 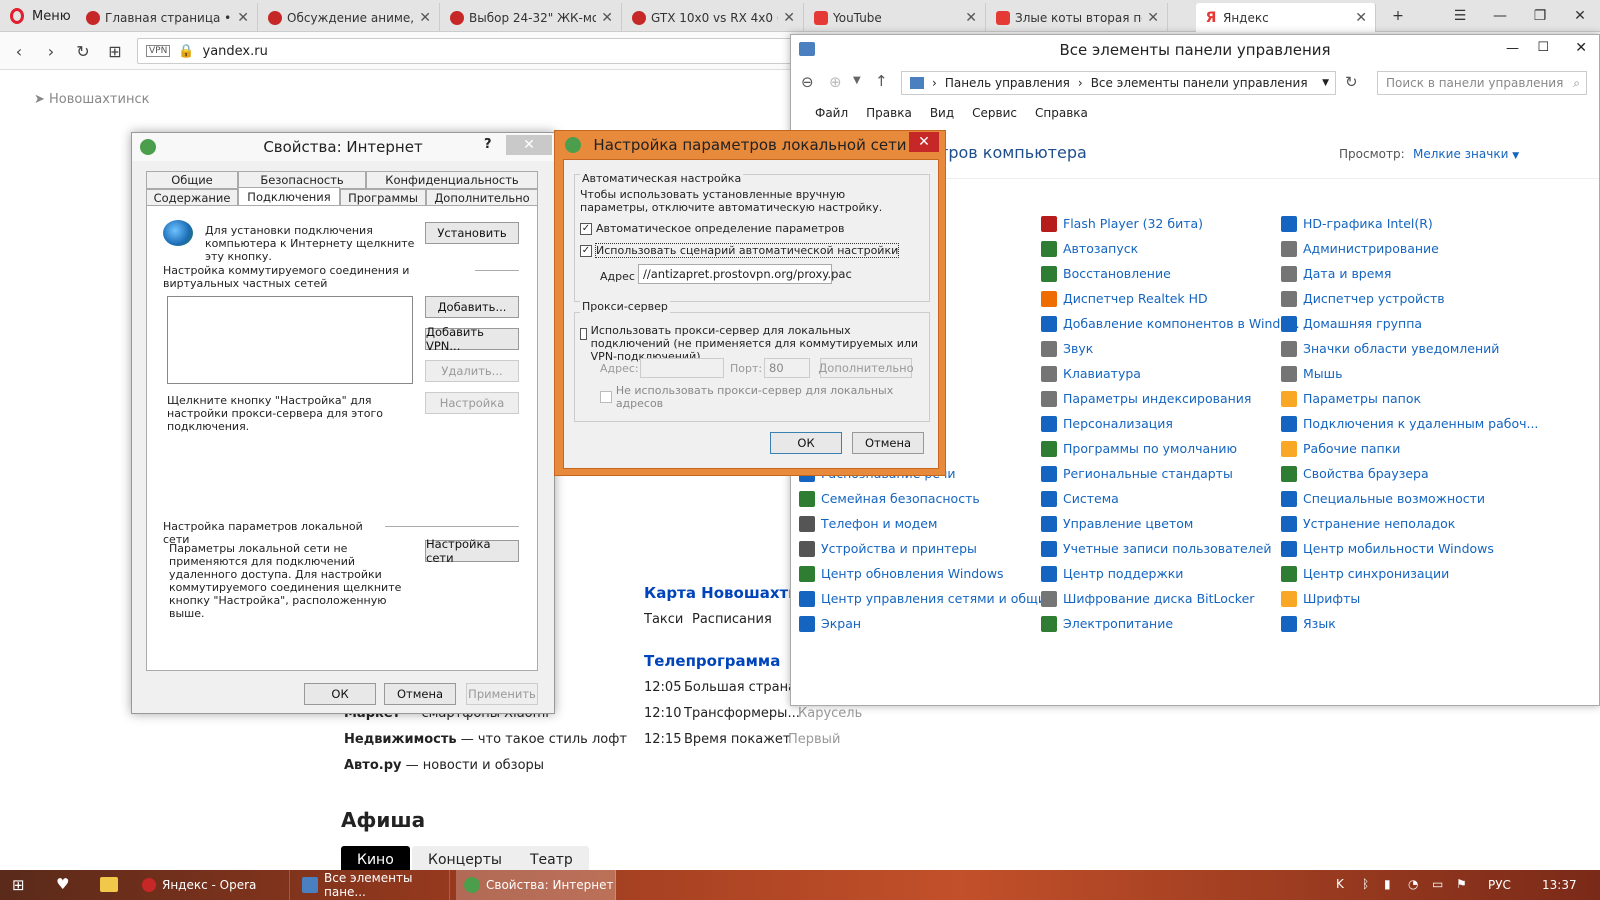 I want to click on menu-tools: Сервис, so click(x=994, y=113).